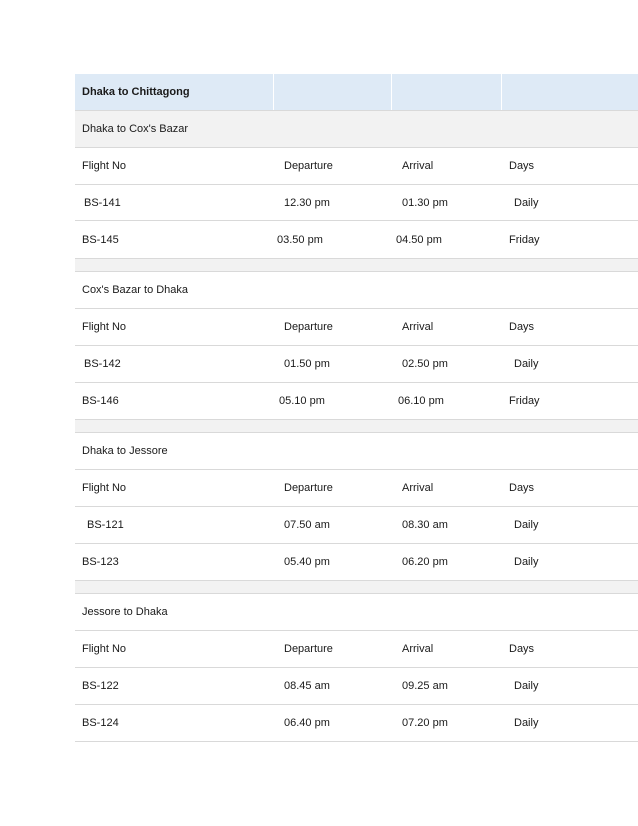 The height and width of the screenshot is (826, 638). Describe the element at coordinates (100, 239) in the screenshot. I see `flight-no: BS-145` at that location.